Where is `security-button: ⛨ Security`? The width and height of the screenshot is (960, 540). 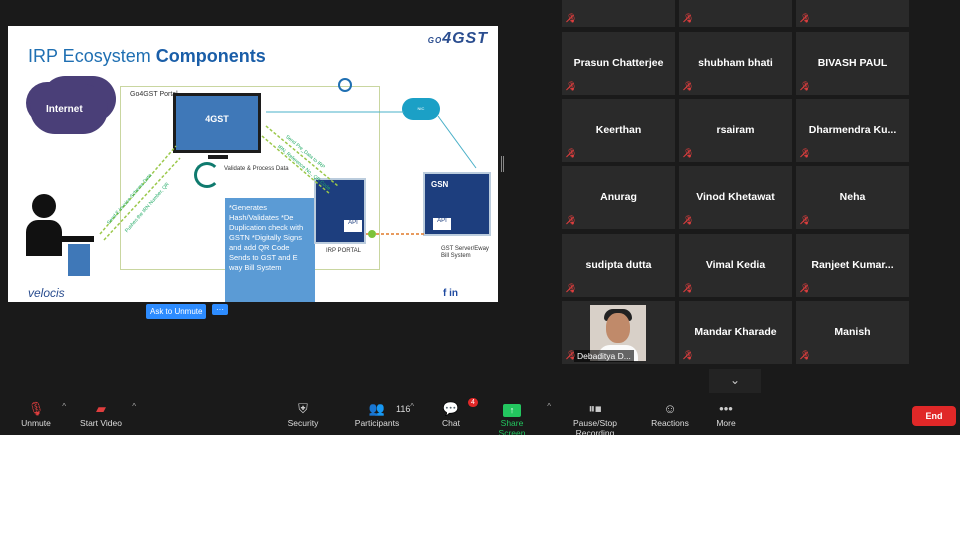
security-button: ⛨ Security is located at coordinates (303, 414).